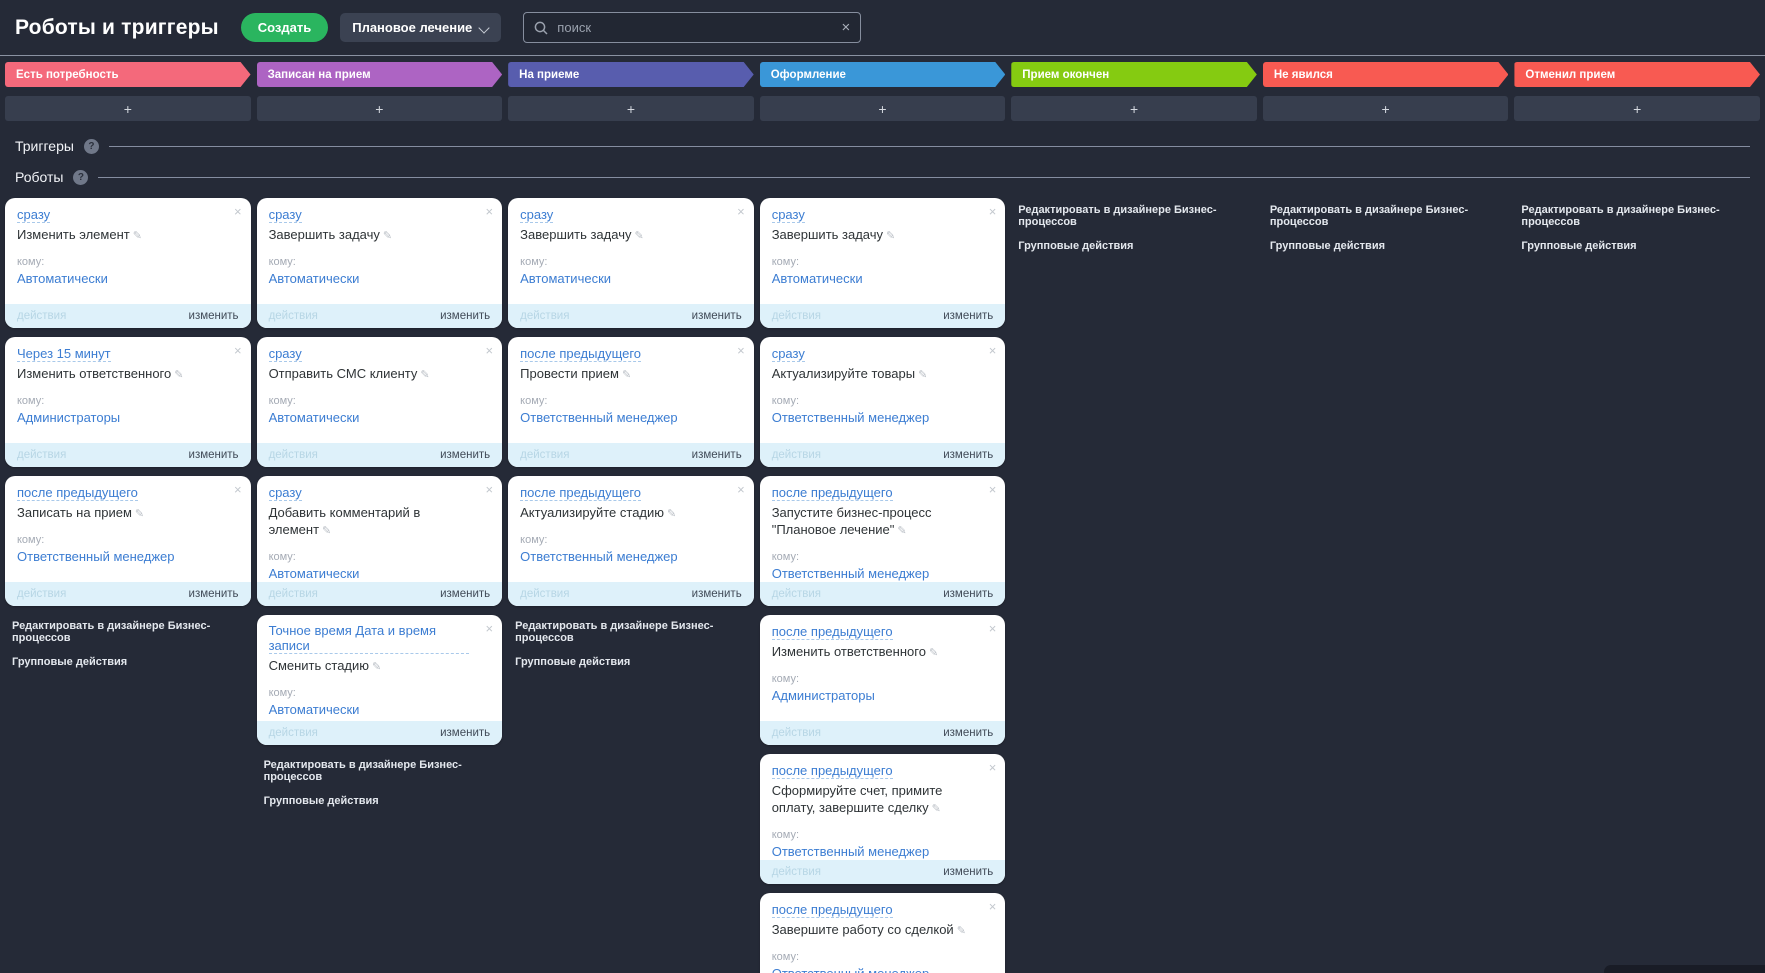 The width and height of the screenshot is (1765, 973). What do you see at coordinates (883, 74) in the screenshot?
I see `stage-header-4: Оформление` at bounding box center [883, 74].